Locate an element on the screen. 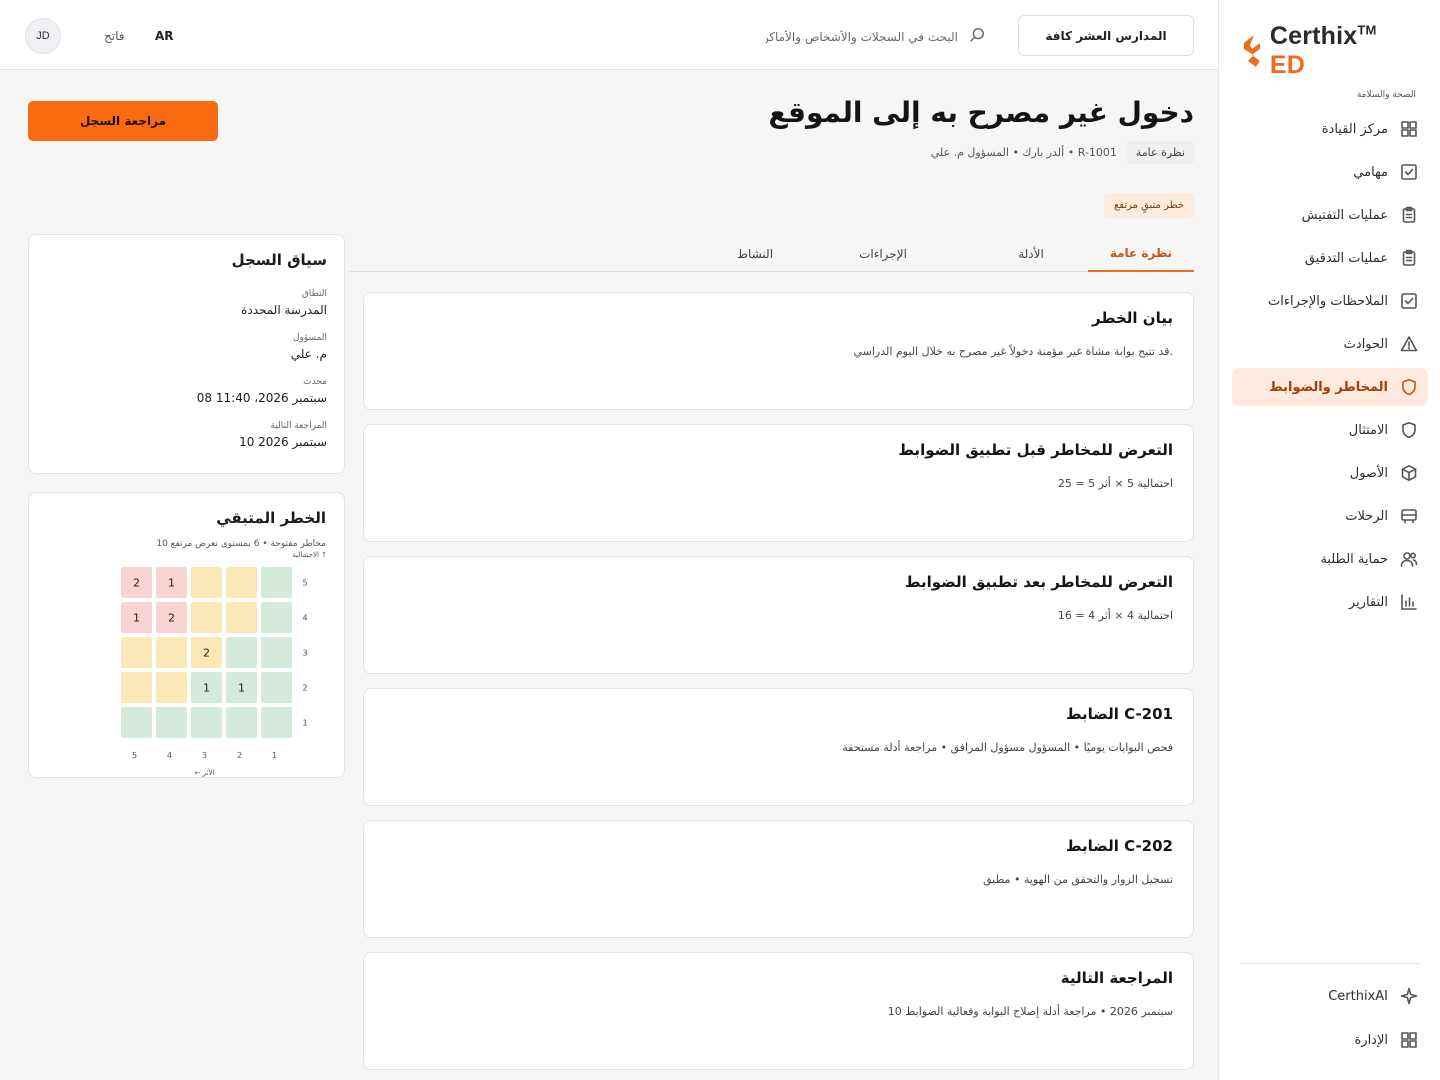 The image size is (1440, 1080). sidebar-item: مهامي is located at coordinates (1330, 172).